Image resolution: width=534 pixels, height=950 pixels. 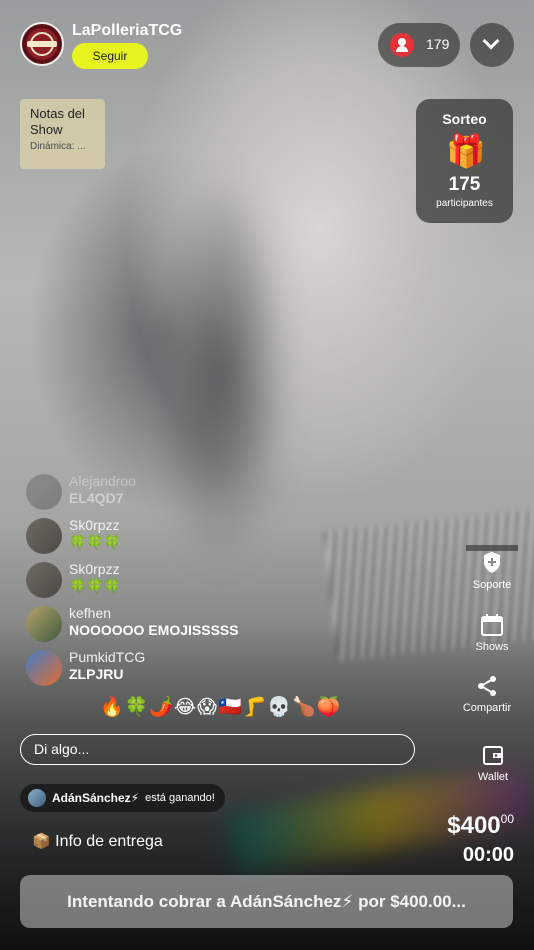 I want to click on support-label: Soporte, so click(x=492, y=585).